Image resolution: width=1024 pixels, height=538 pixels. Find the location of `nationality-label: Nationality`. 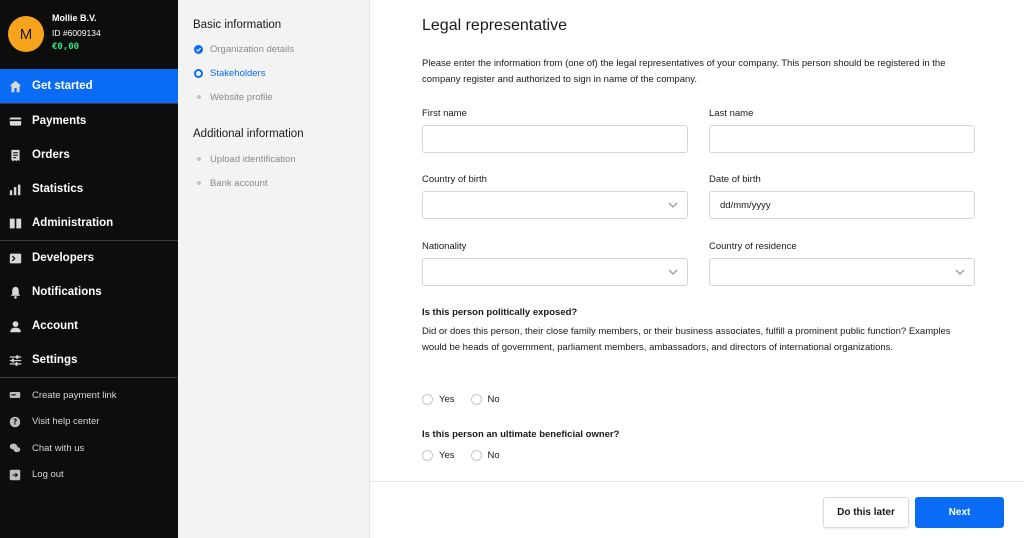

nationality-label: Nationality is located at coordinates (444, 246).